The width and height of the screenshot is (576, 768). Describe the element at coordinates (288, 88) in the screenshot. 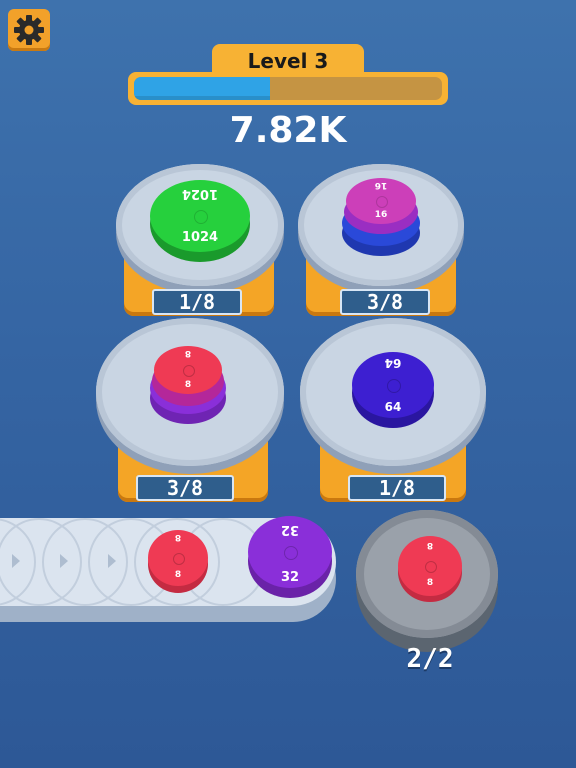

I see `level-progress-track` at that location.